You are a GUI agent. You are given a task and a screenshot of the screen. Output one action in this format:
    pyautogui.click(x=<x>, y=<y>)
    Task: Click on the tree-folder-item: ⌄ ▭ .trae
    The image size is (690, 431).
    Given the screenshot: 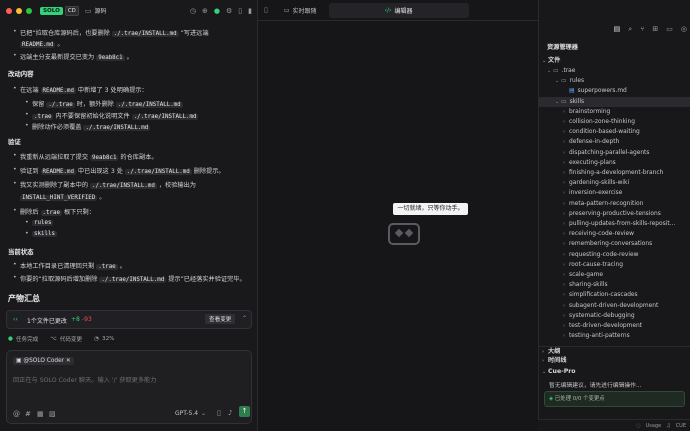 What is the action you would take?
    pyautogui.click(x=614, y=71)
    